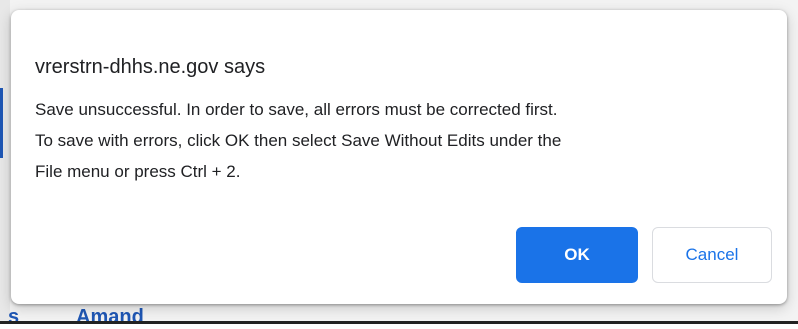 Image resolution: width=798 pixels, height=329 pixels. What do you see at coordinates (5, 162) in the screenshot?
I see `backdrop-left-strip` at bounding box center [5, 162].